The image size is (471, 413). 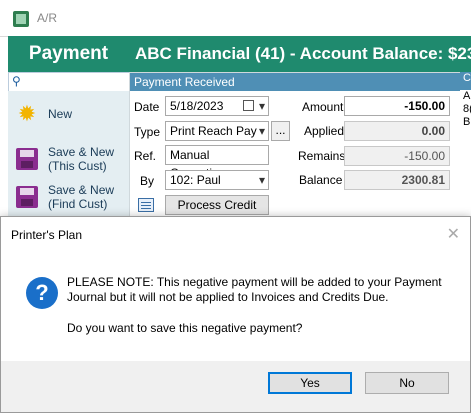 I want to click on by-value: 102: Paul, so click(x=195, y=180).